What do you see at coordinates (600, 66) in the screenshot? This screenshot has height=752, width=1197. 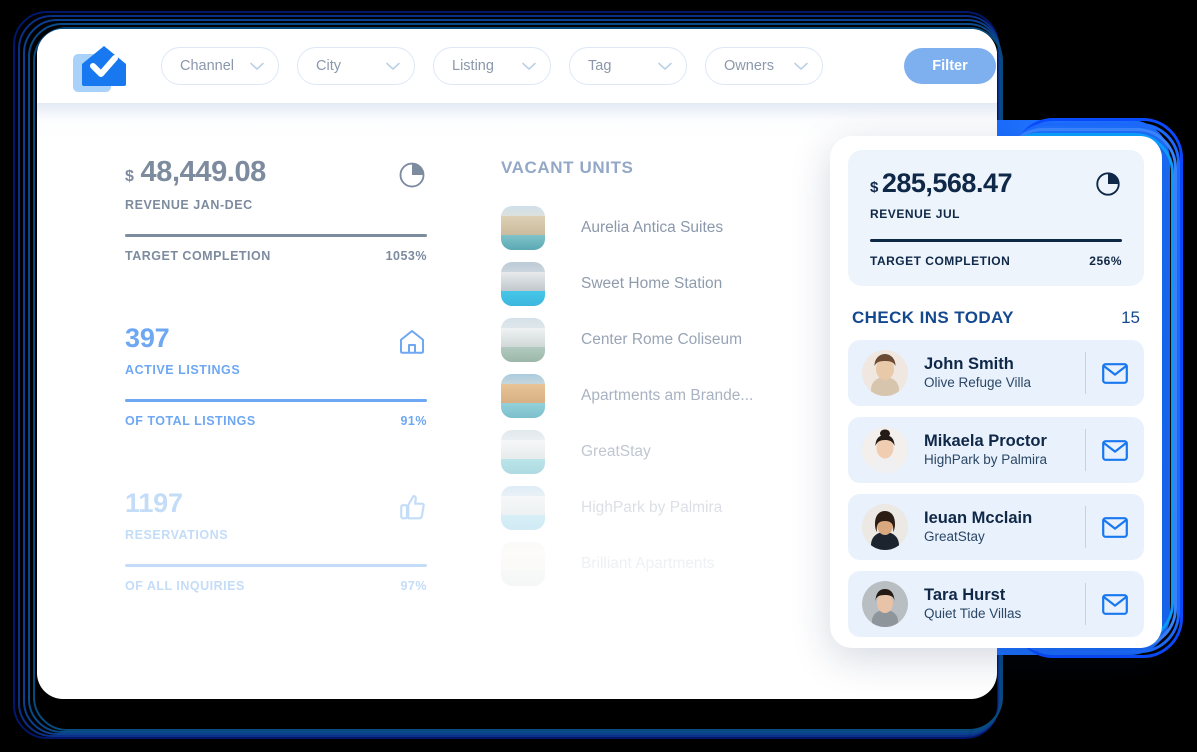 I see `filter-tag-label: Tag` at bounding box center [600, 66].